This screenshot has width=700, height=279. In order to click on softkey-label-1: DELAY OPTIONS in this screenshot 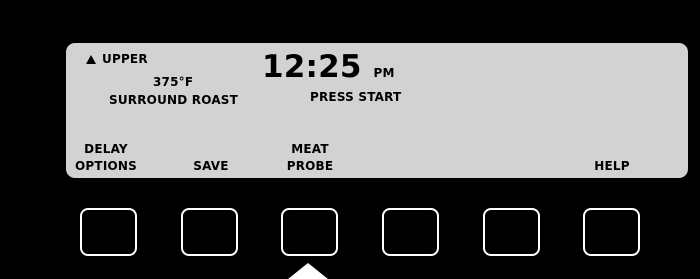, I will do `click(106, 158)`.